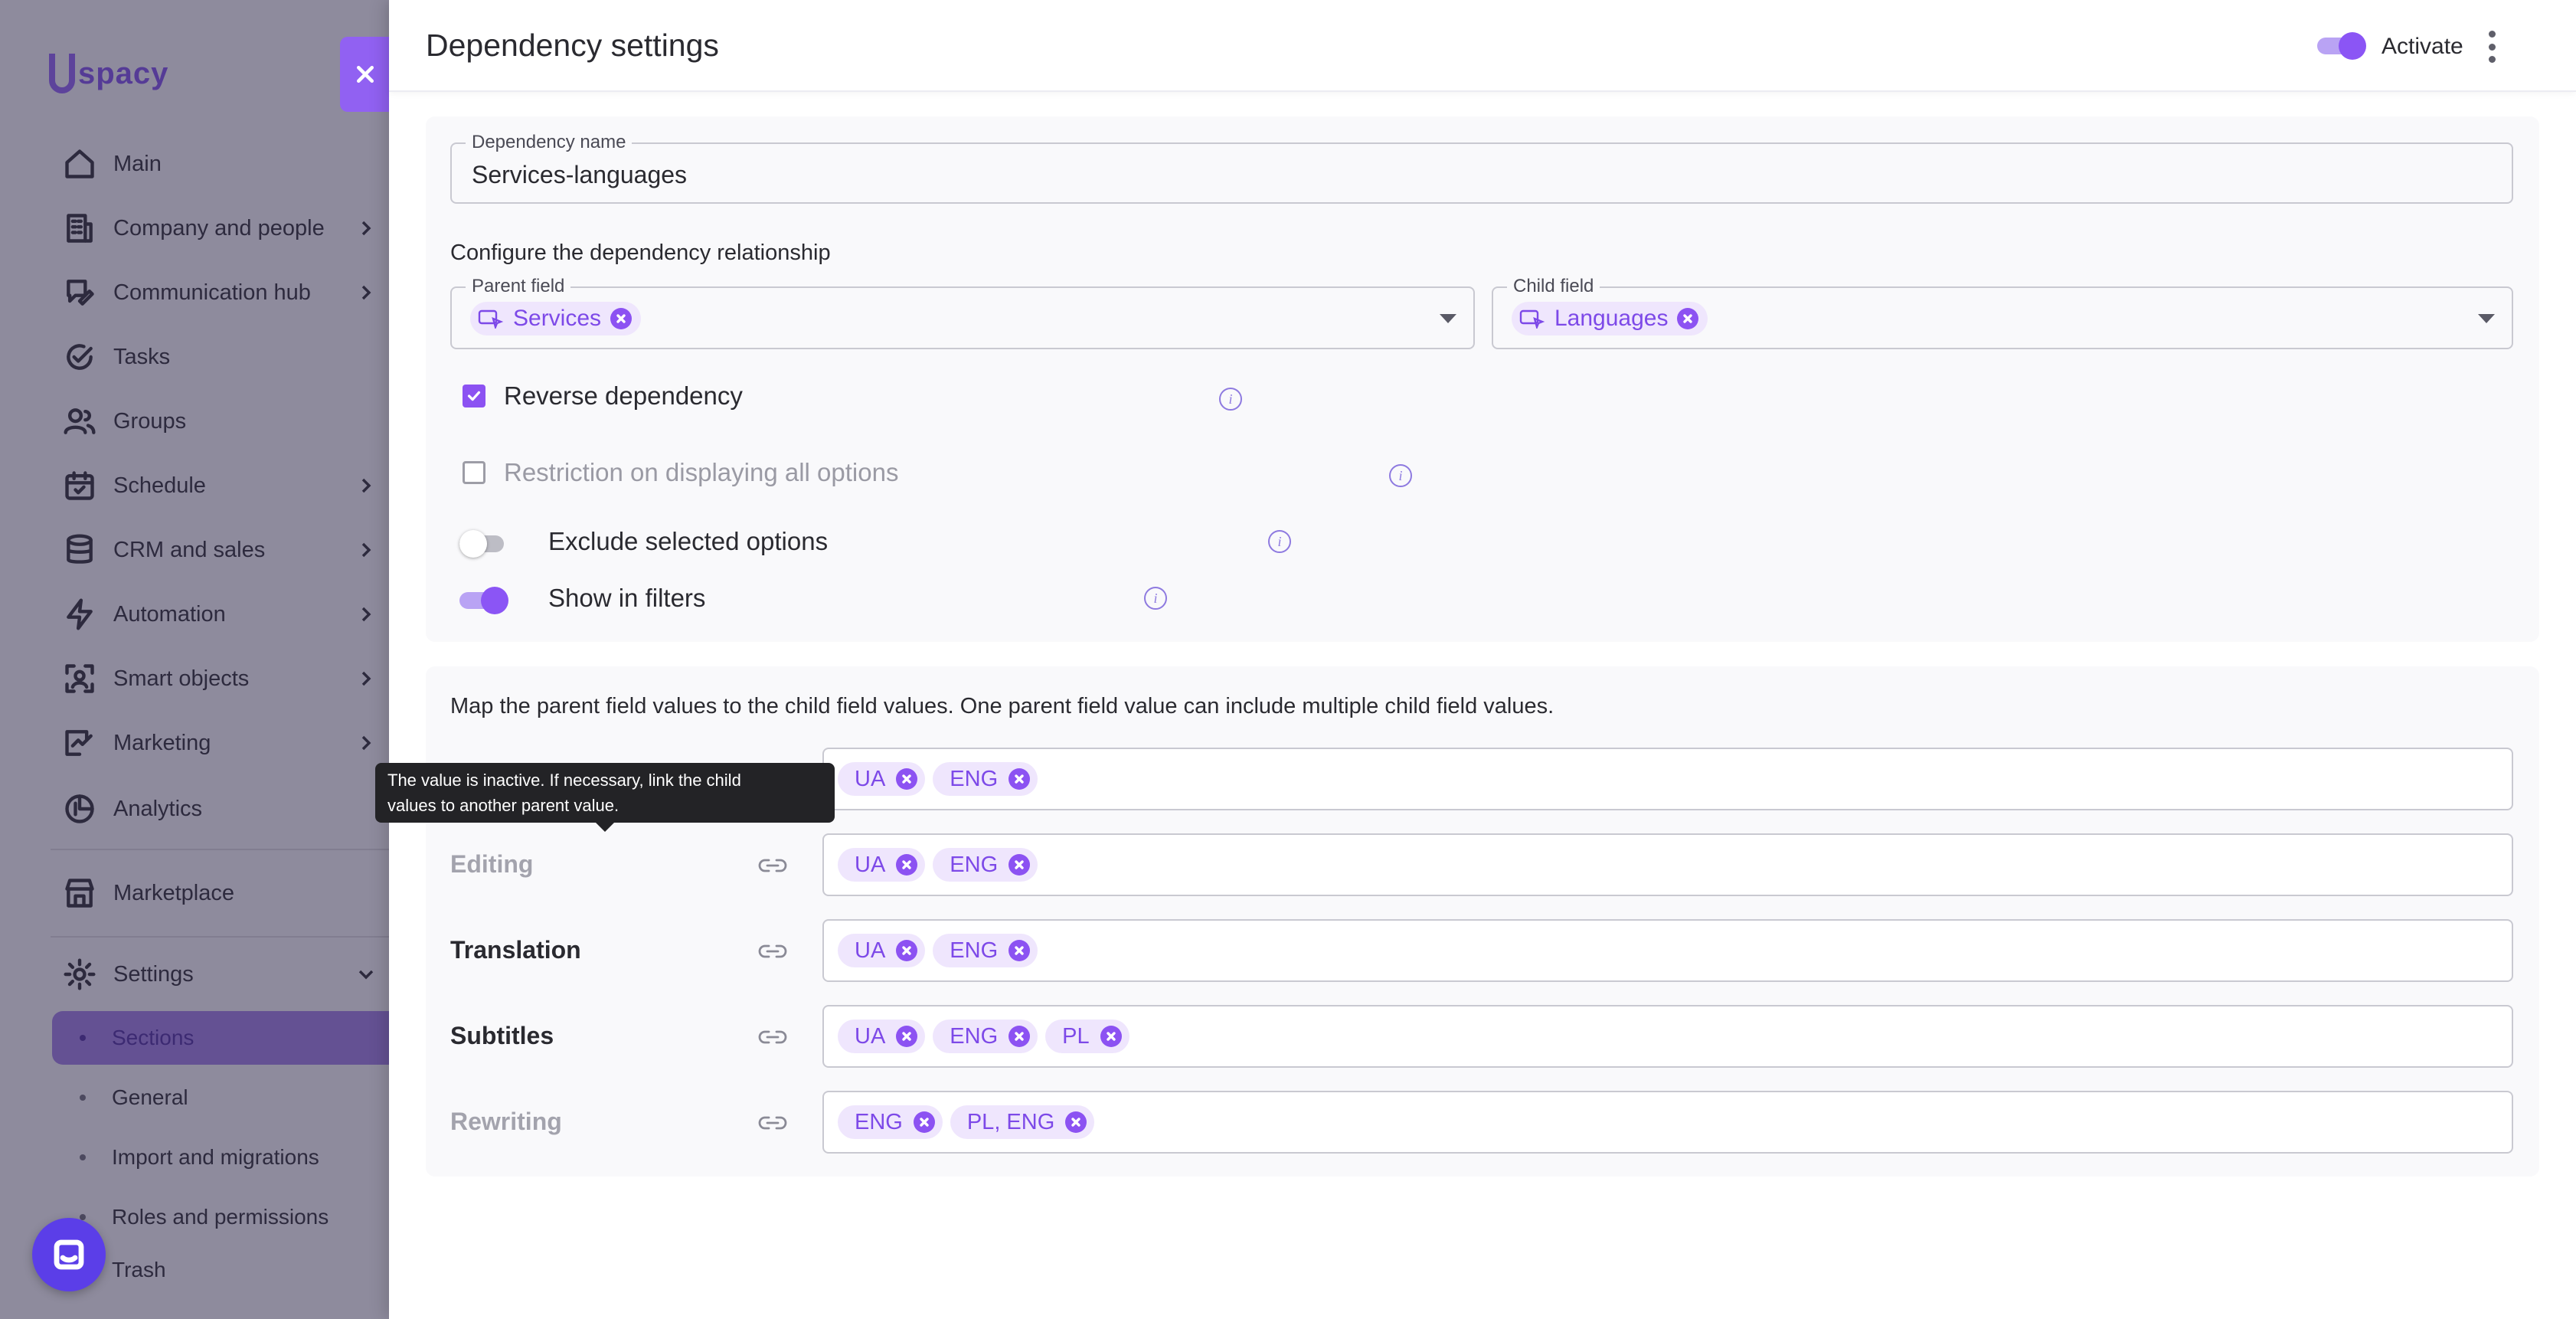 The width and height of the screenshot is (2576, 1319). I want to click on activate-label: Activate, so click(2422, 47).